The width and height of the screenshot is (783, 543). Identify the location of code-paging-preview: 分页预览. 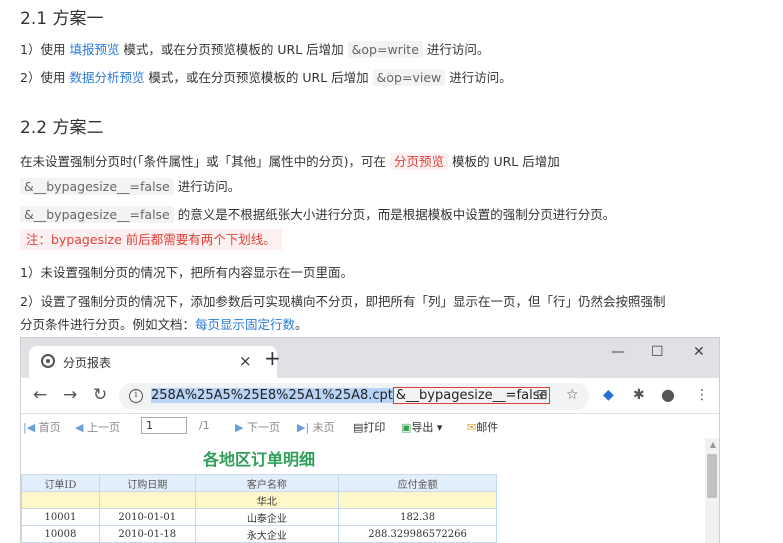
(418, 161).